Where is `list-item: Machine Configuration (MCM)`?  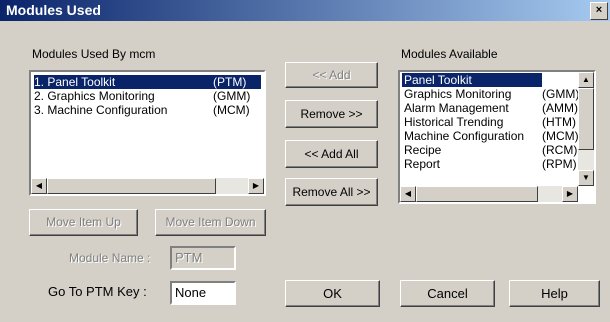 list-item: Machine Configuration (MCM) is located at coordinates (490, 136).